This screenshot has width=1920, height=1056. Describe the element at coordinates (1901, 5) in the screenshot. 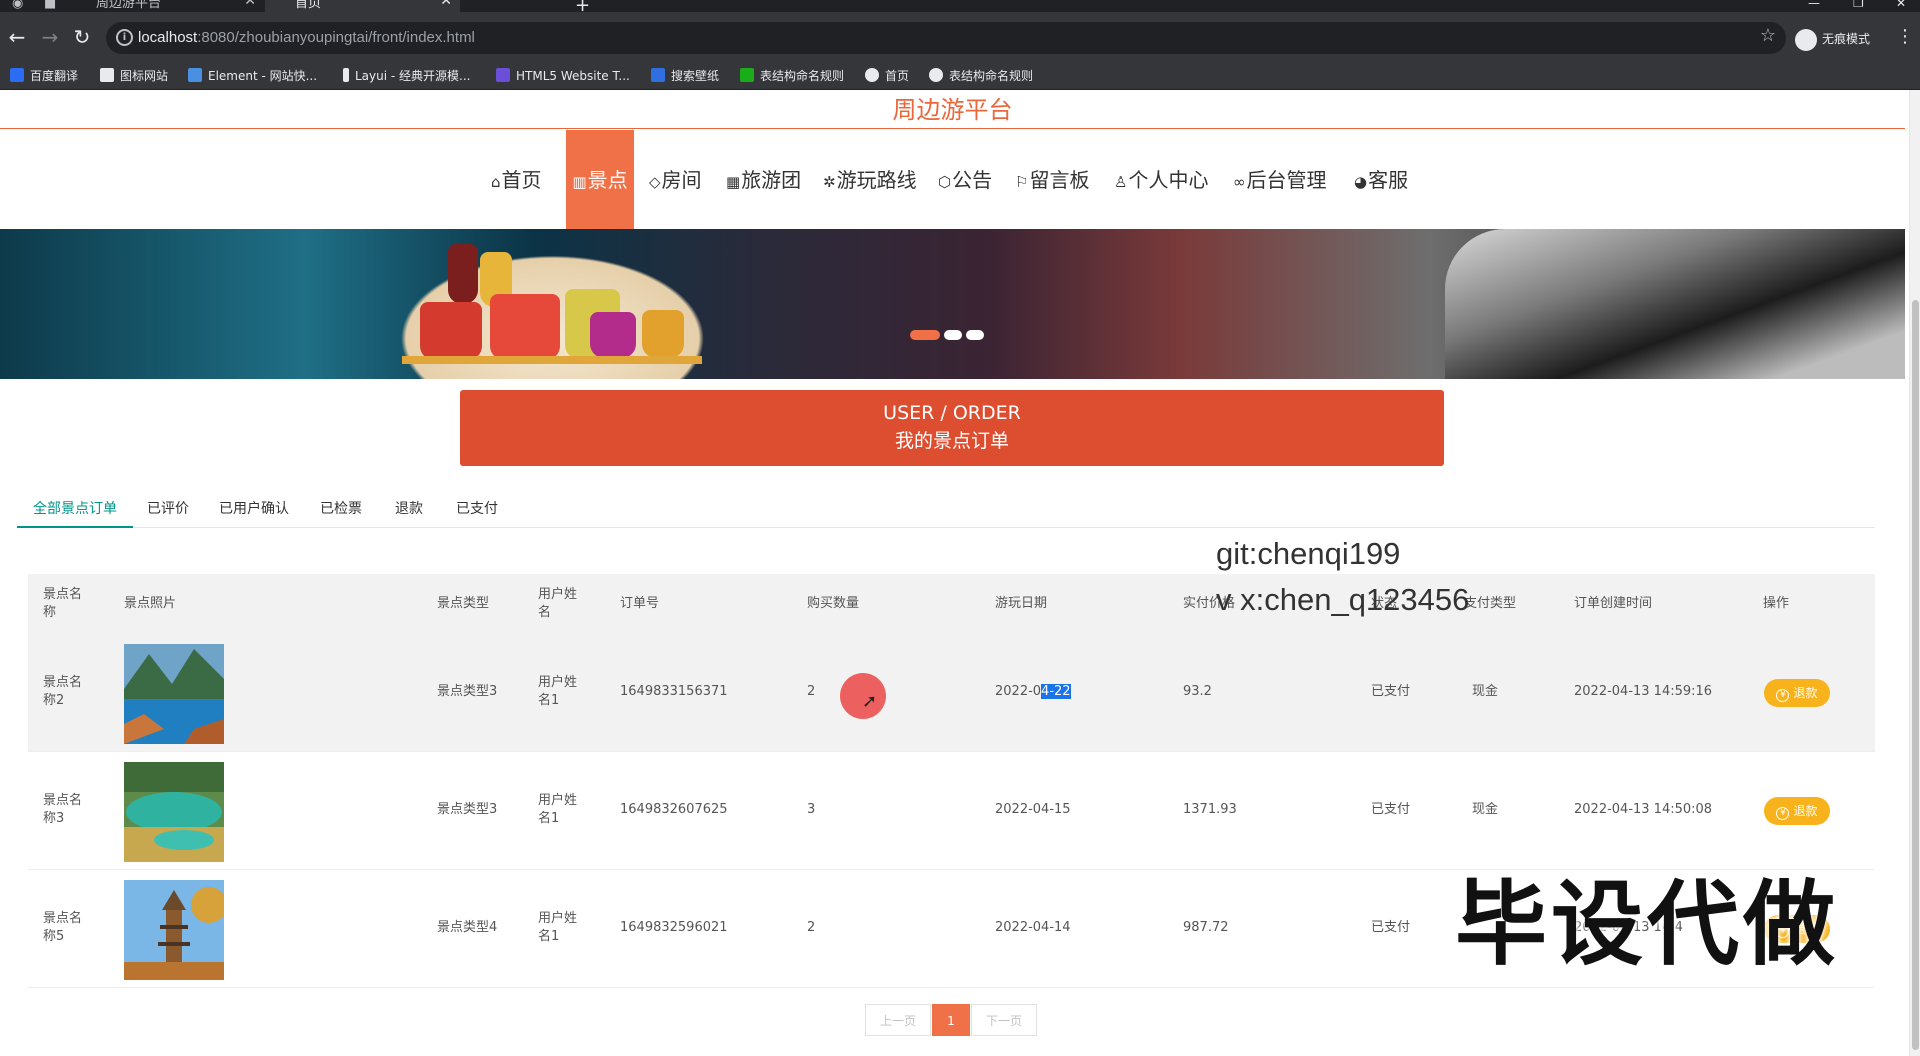

I see `window-close-icon: ✕` at that location.